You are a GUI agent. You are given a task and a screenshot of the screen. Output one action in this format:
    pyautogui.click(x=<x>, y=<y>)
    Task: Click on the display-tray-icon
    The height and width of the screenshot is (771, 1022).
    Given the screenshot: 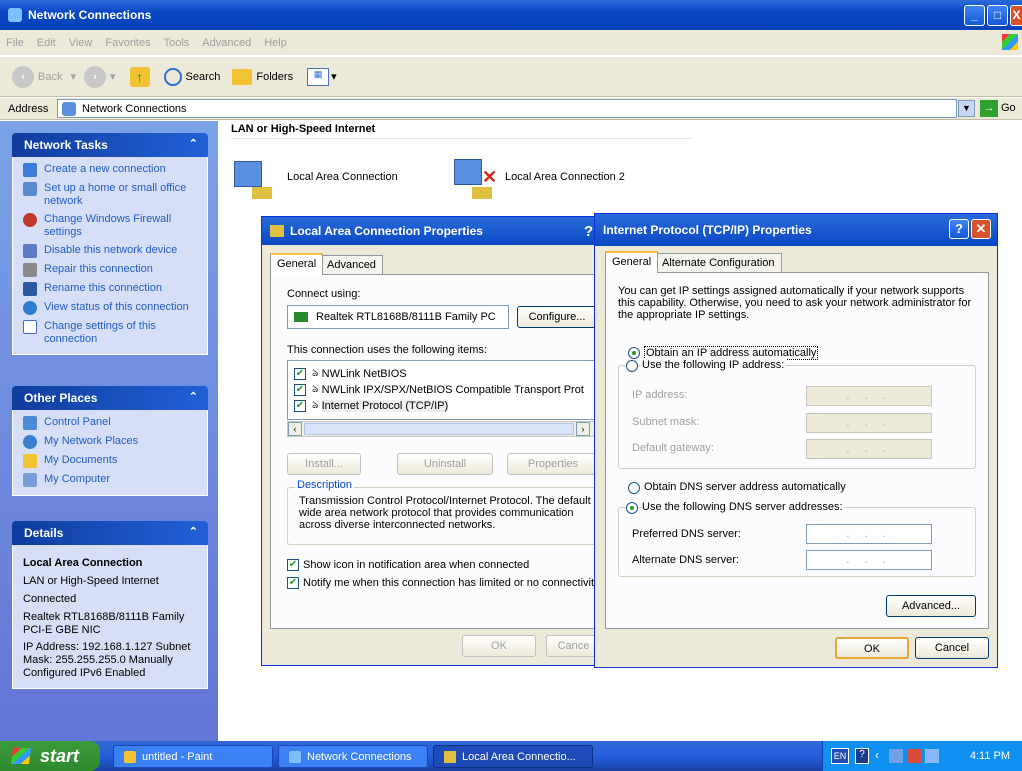 What is the action you would take?
    pyautogui.click(x=932, y=756)
    